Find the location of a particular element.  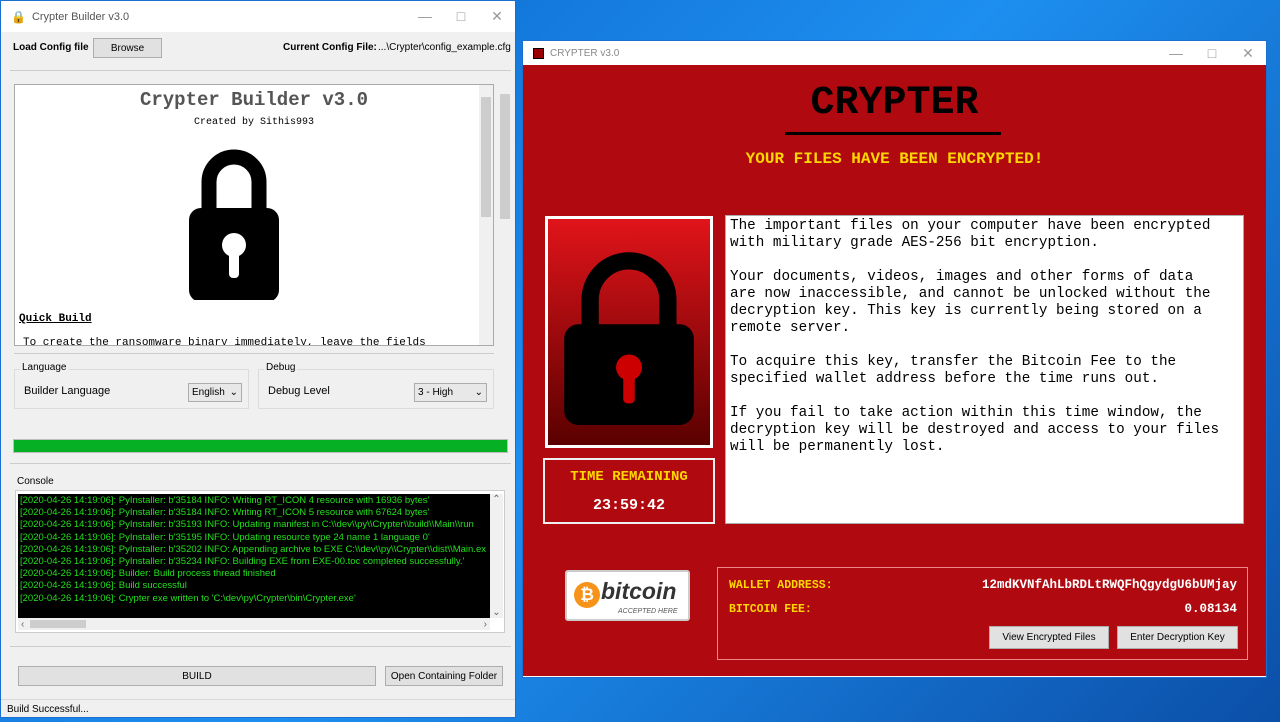

current-config-value: ...\Crypter\config_example.cfg is located at coordinates (444, 47).